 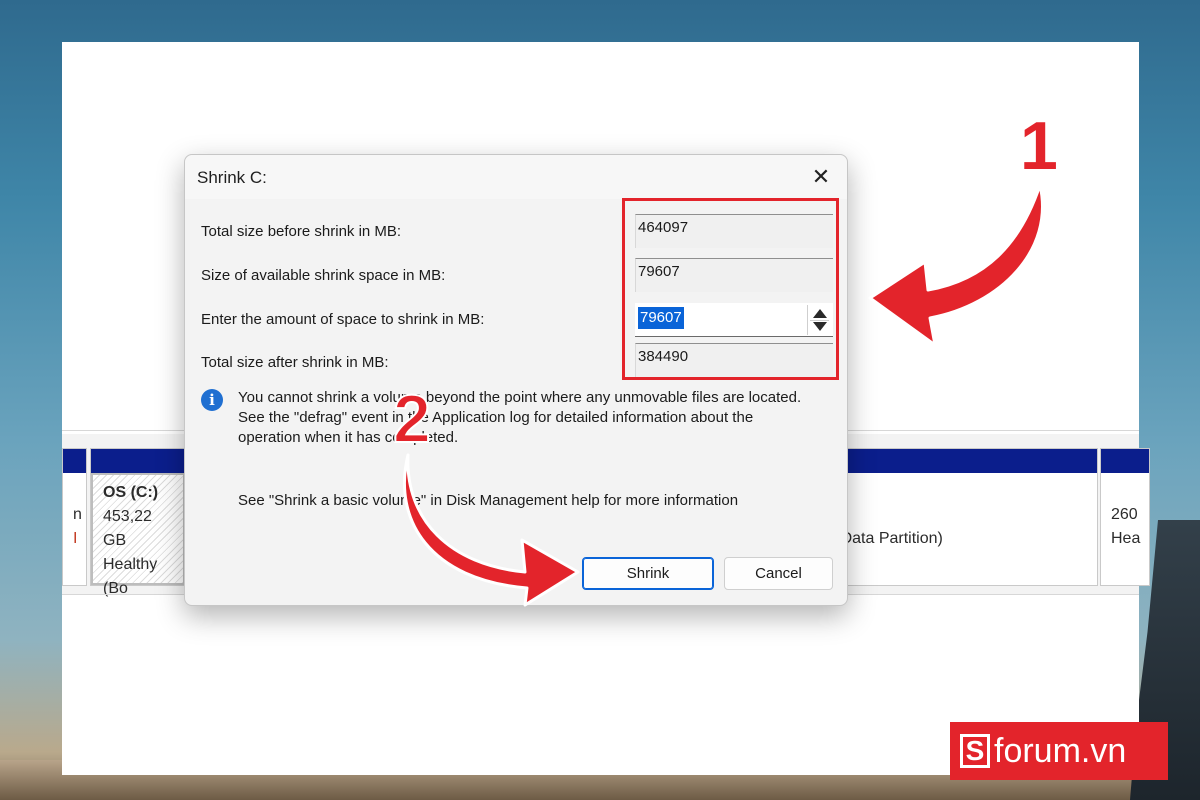 I want to click on partition-status: Hea, so click(x=1126, y=538).